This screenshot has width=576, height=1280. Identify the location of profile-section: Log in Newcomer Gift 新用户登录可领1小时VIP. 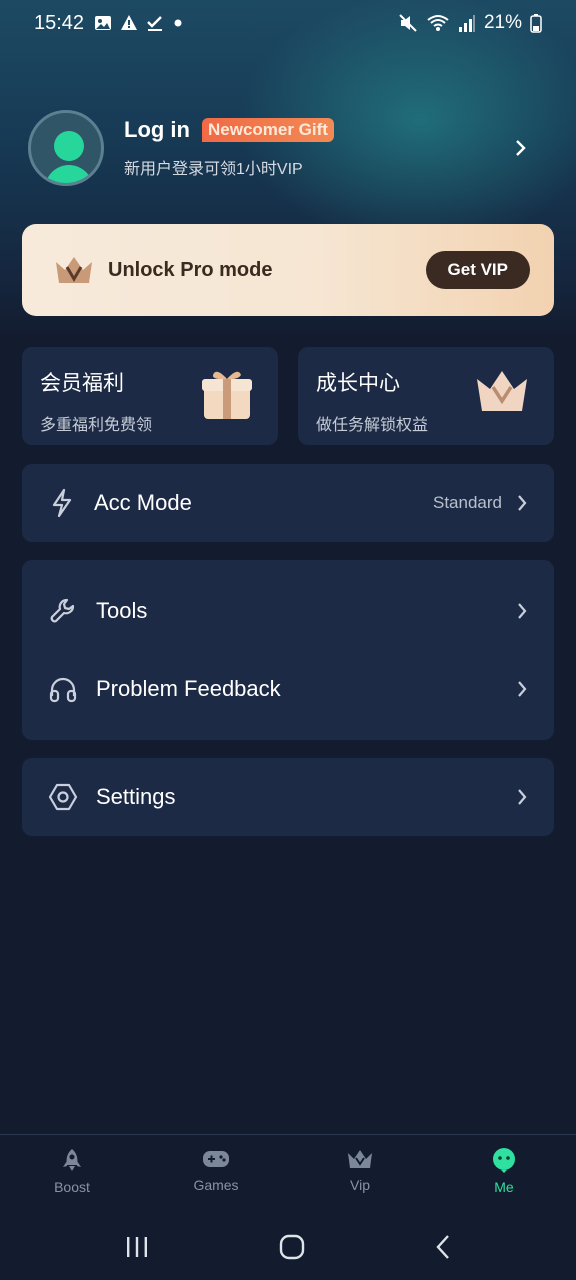
(288, 148).